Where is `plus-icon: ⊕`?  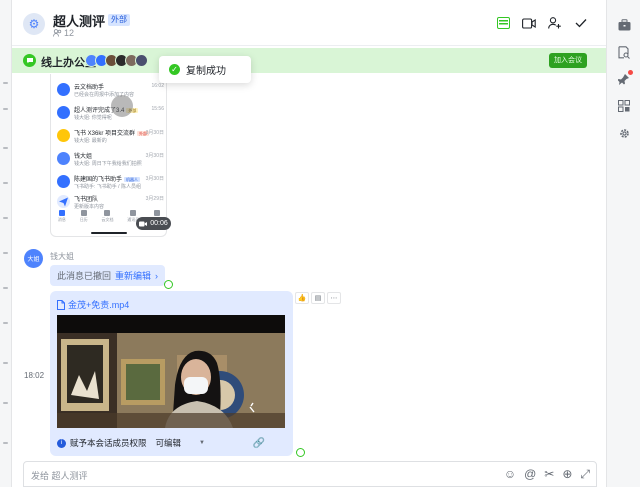
plus-icon: ⊕ is located at coordinates (567, 474).